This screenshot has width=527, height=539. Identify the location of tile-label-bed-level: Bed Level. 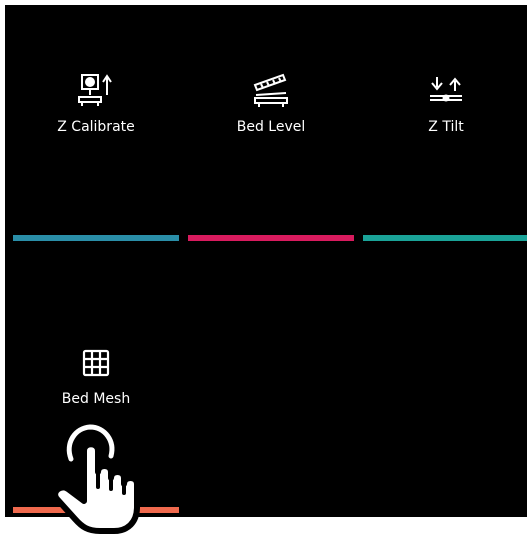
(271, 127).